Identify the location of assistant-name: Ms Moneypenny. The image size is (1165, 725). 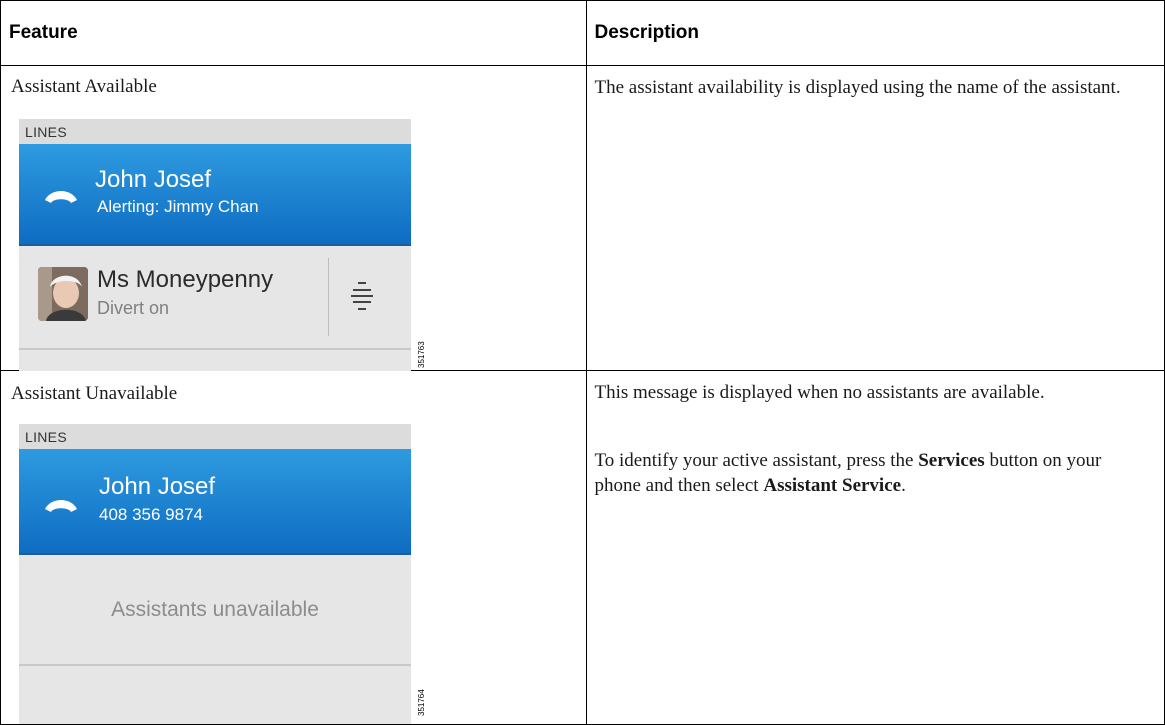
(185, 279).